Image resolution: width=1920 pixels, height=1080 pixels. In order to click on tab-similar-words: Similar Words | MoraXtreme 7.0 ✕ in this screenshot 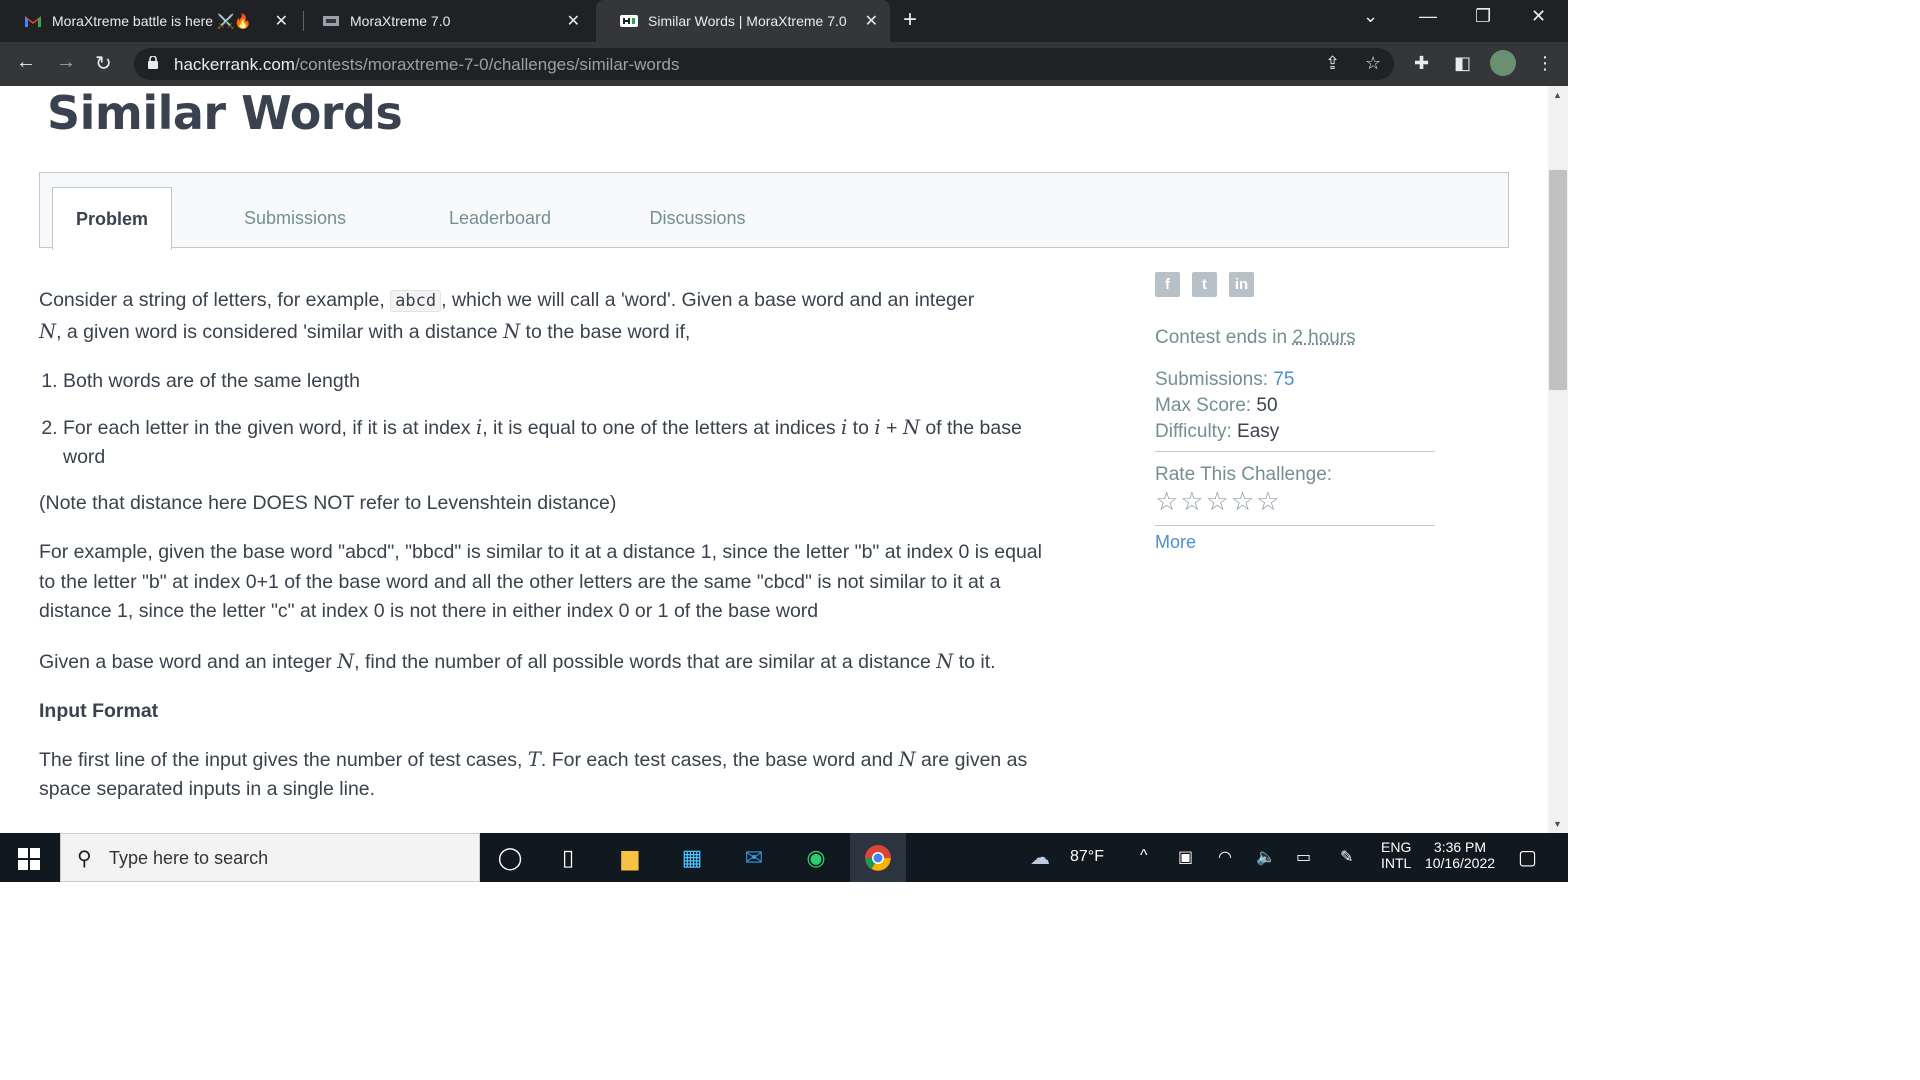, I will do `click(743, 21)`.